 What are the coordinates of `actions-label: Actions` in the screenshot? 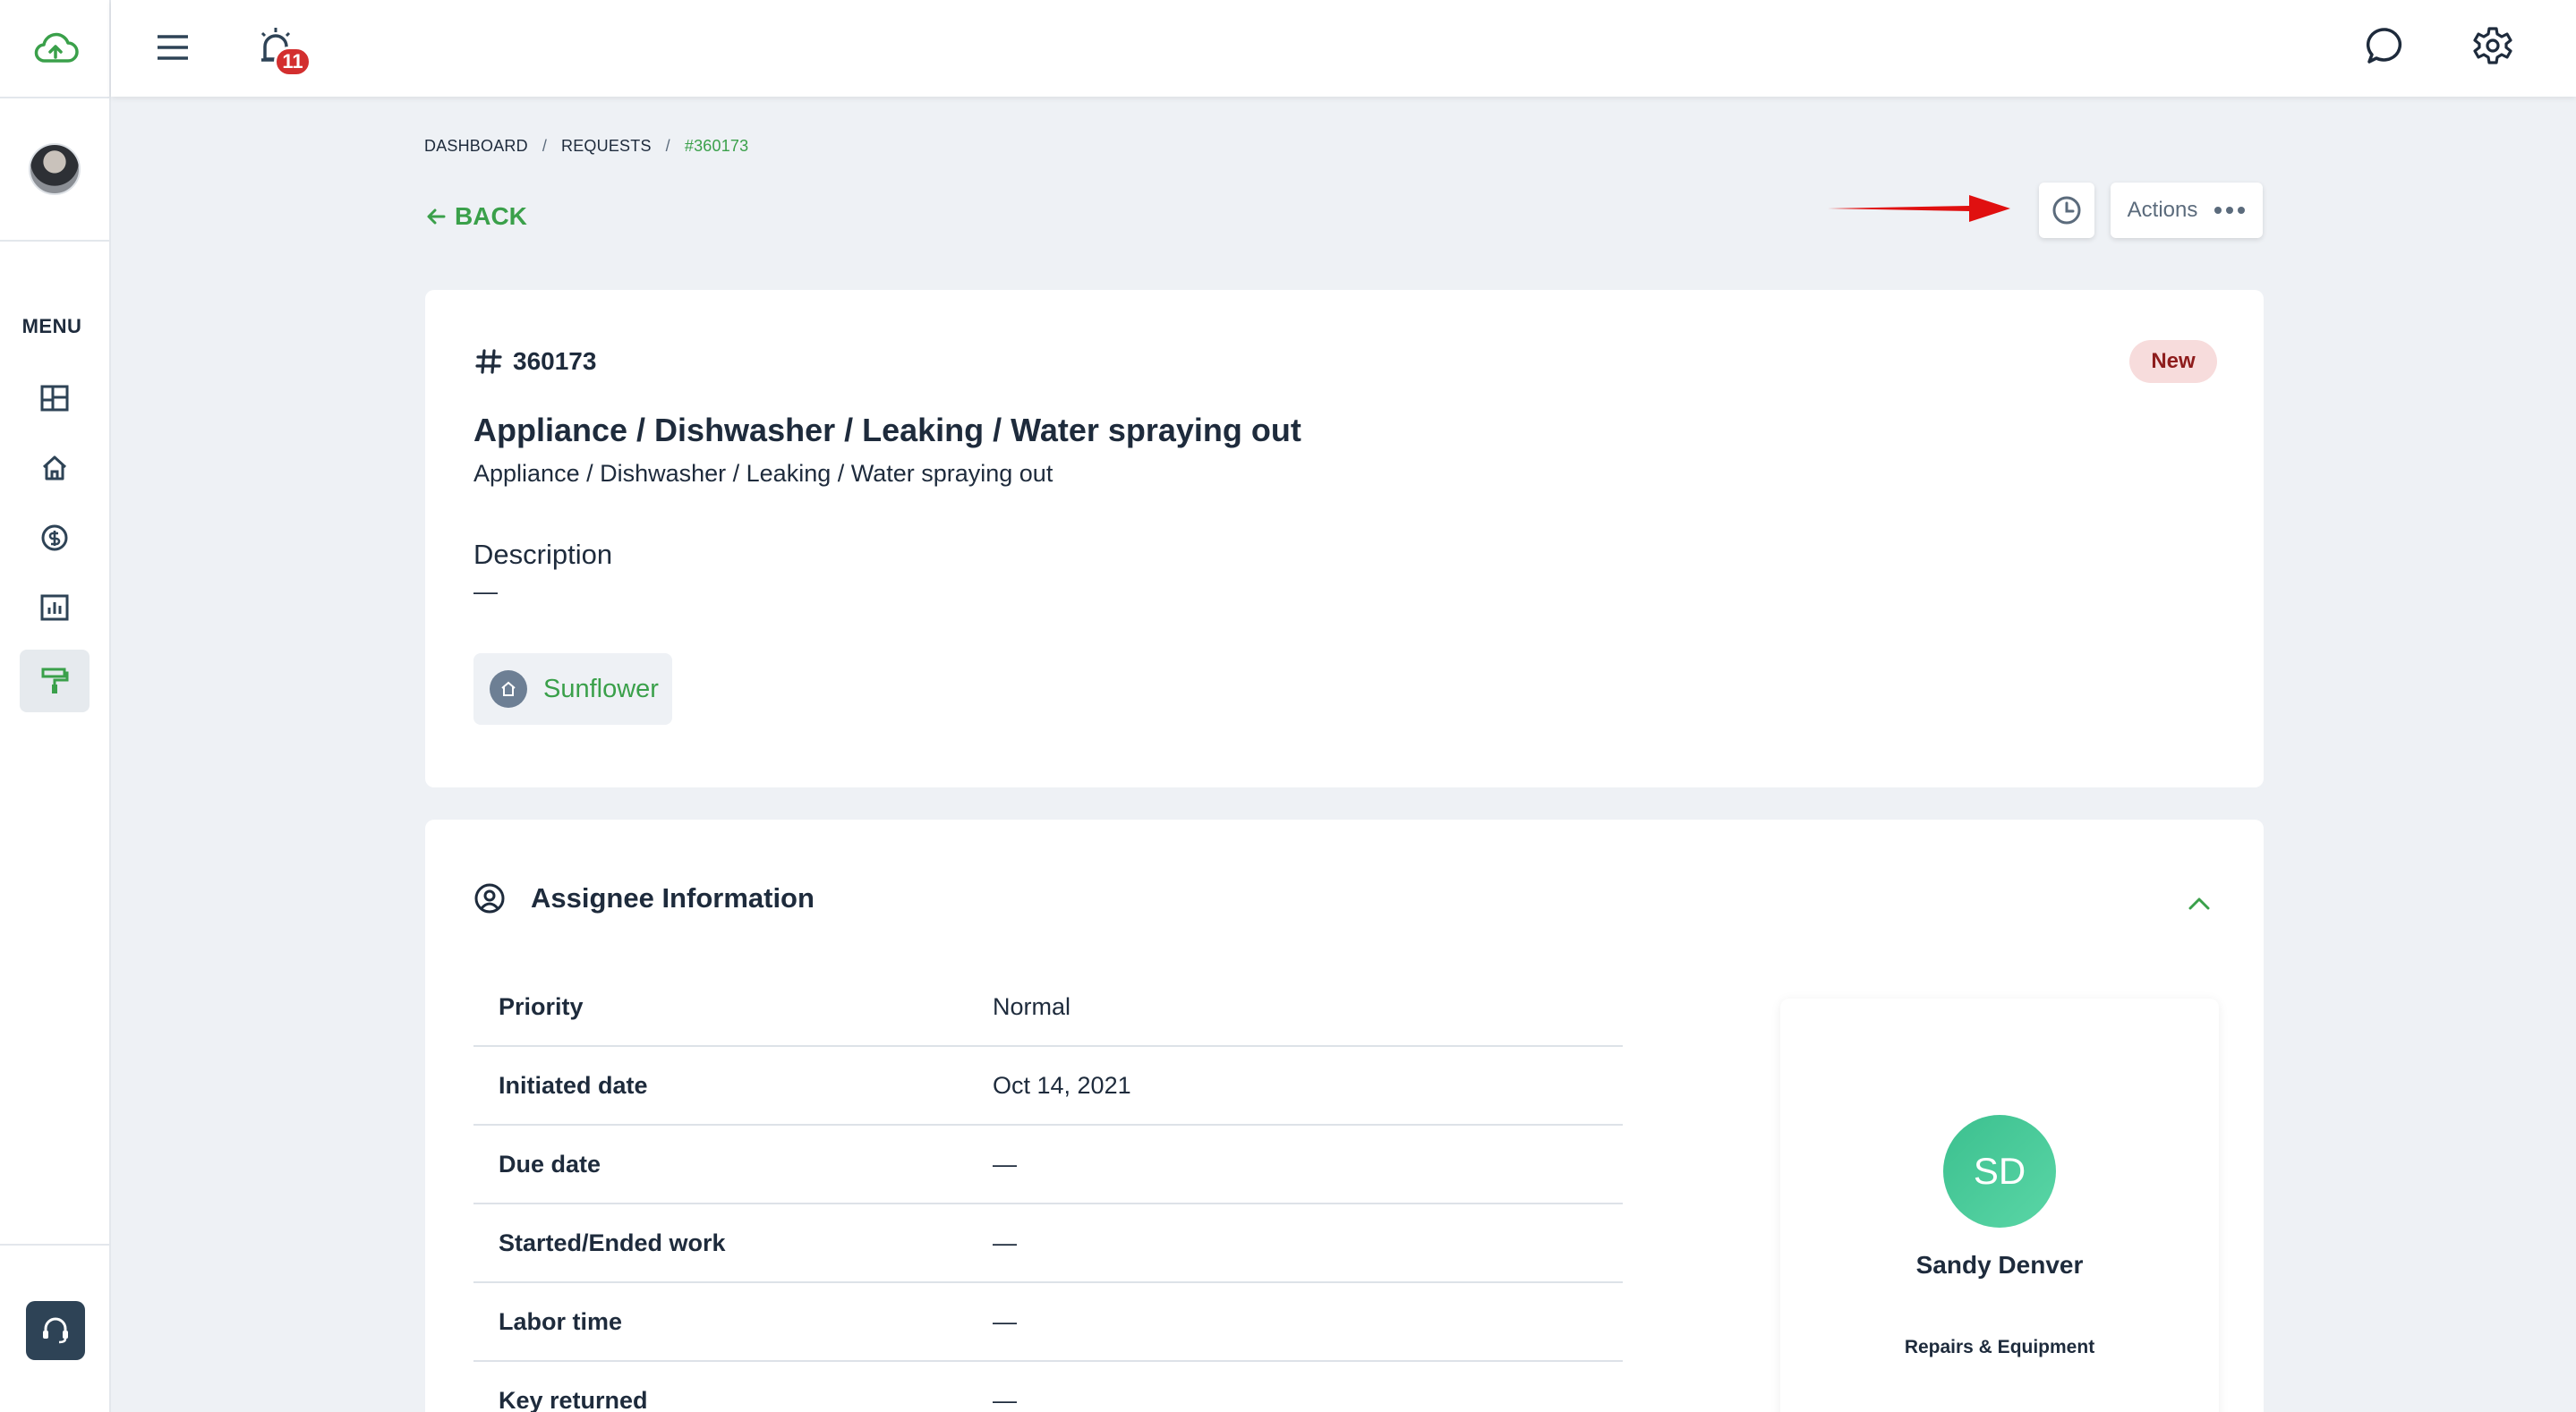 It's located at (2162, 210).